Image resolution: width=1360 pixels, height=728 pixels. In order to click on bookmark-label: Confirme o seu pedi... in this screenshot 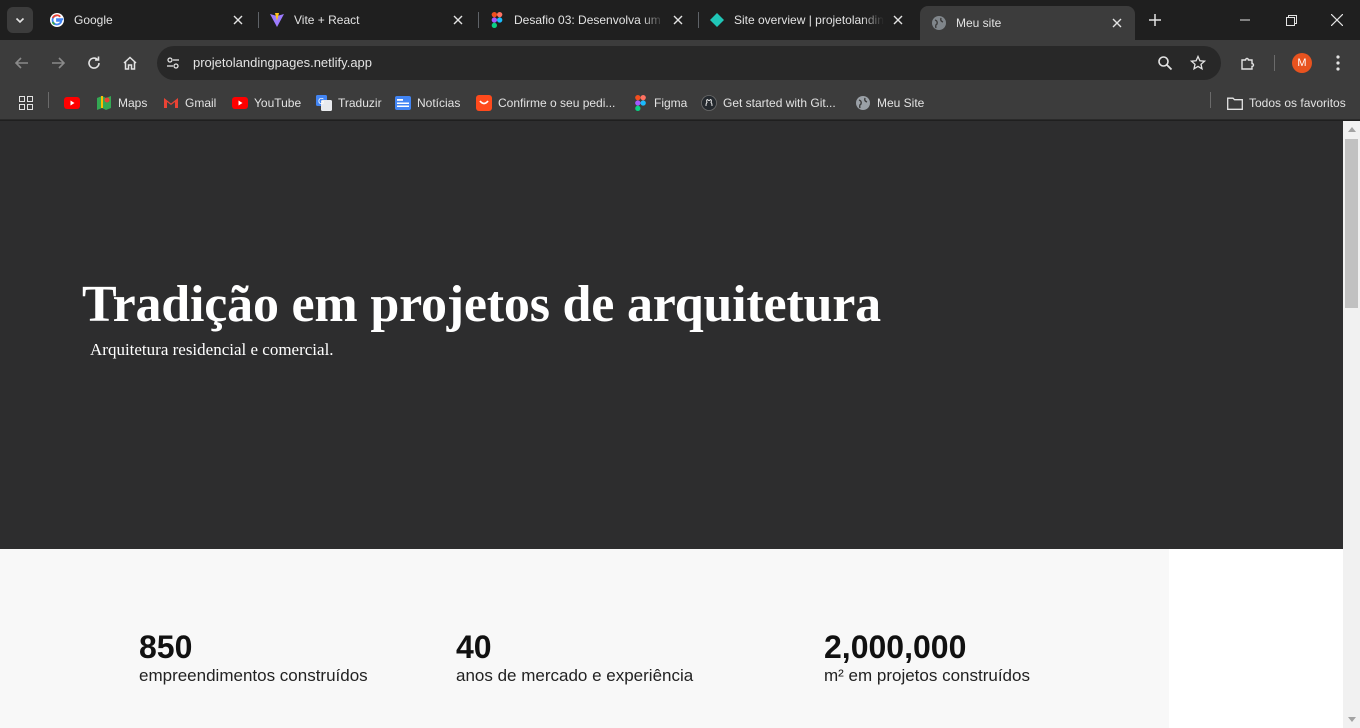, I will do `click(557, 103)`.